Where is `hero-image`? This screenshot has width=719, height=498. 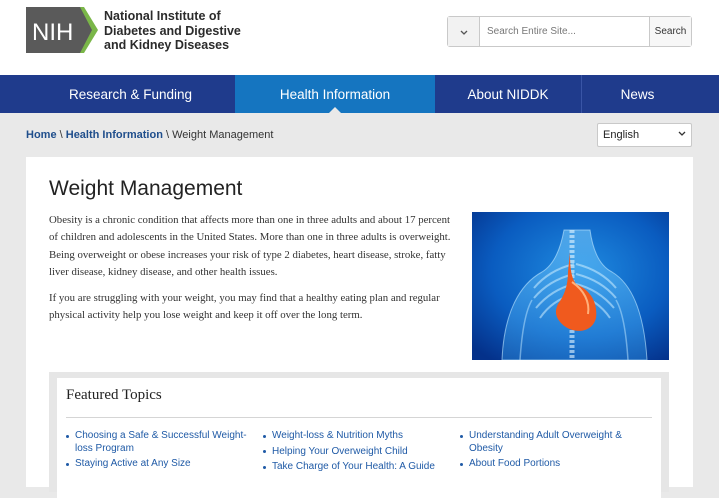 hero-image is located at coordinates (570, 286).